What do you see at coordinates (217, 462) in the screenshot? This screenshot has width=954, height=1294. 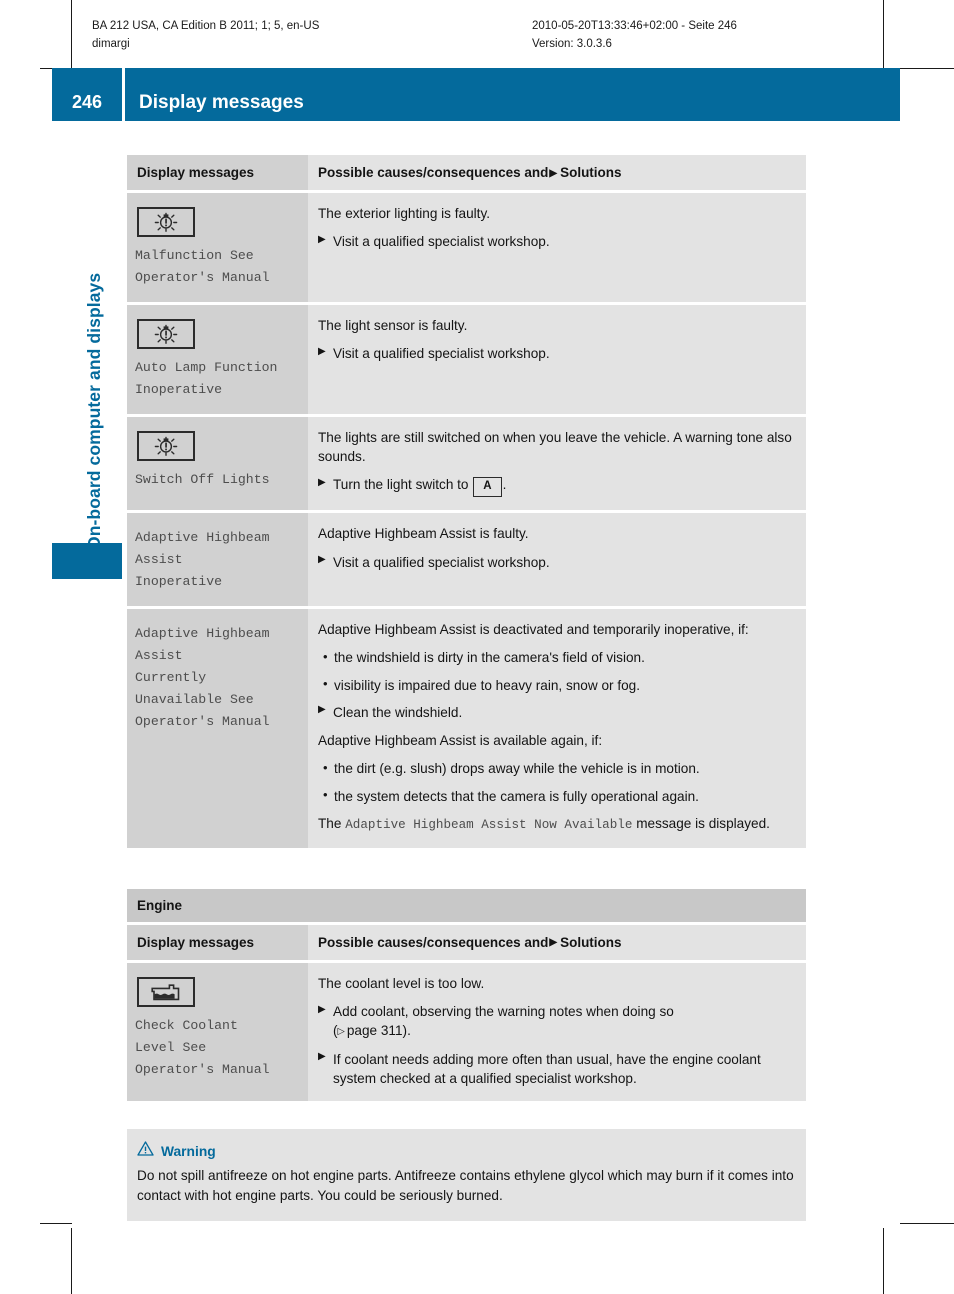 I see `display-message-cell: Switch Off Lights` at bounding box center [217, 462].